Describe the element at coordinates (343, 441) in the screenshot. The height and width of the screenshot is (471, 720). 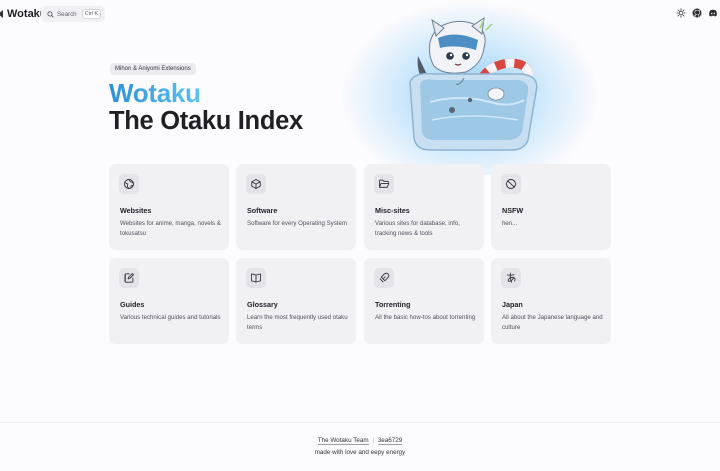
I see `footer-team-link: The Wotaku Team` at that location.